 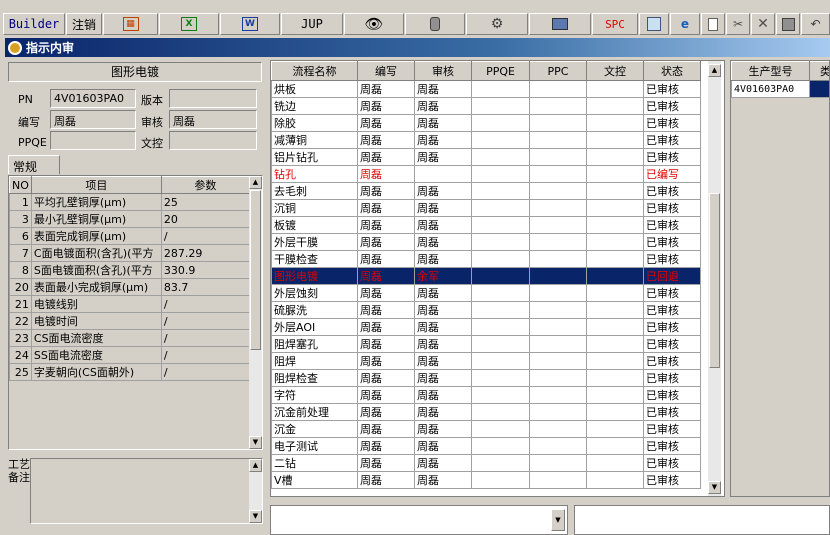 What do you see at coordinates (788, 24) in the screenshot?
I see `save-button` at bounding box center [788, 24].